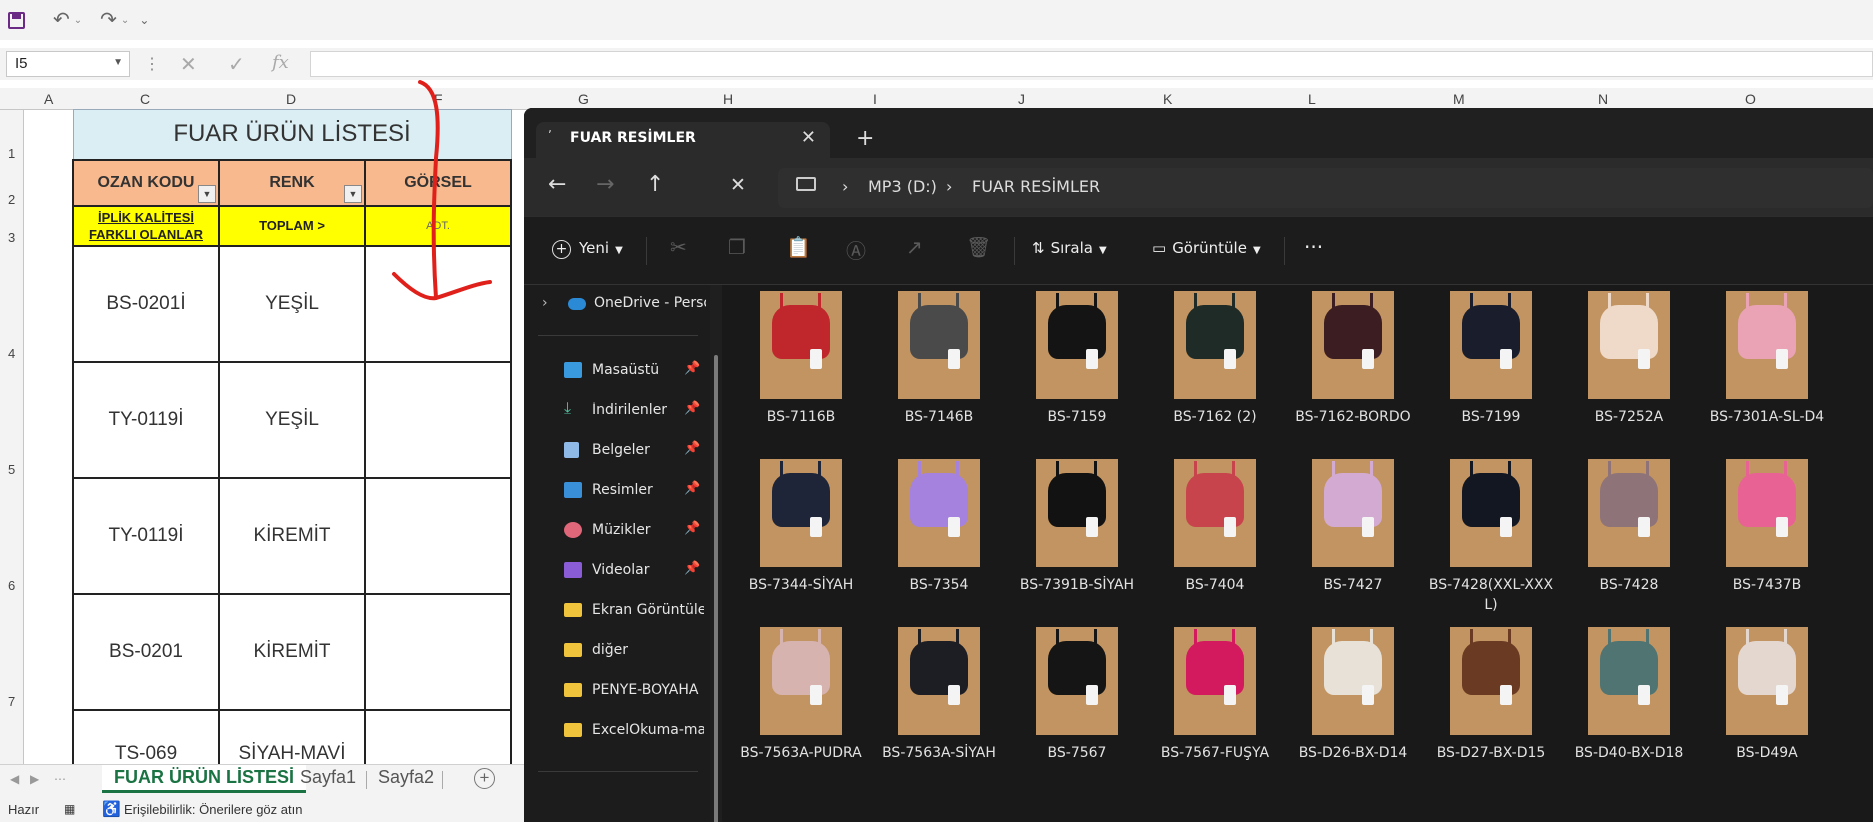 The height and width of the screenshot is (822, 1873). What do you see at coordinates (1077, 695) in the screenshot?
I see `file-item: BS-7567` at bounding box center [1077, 695].